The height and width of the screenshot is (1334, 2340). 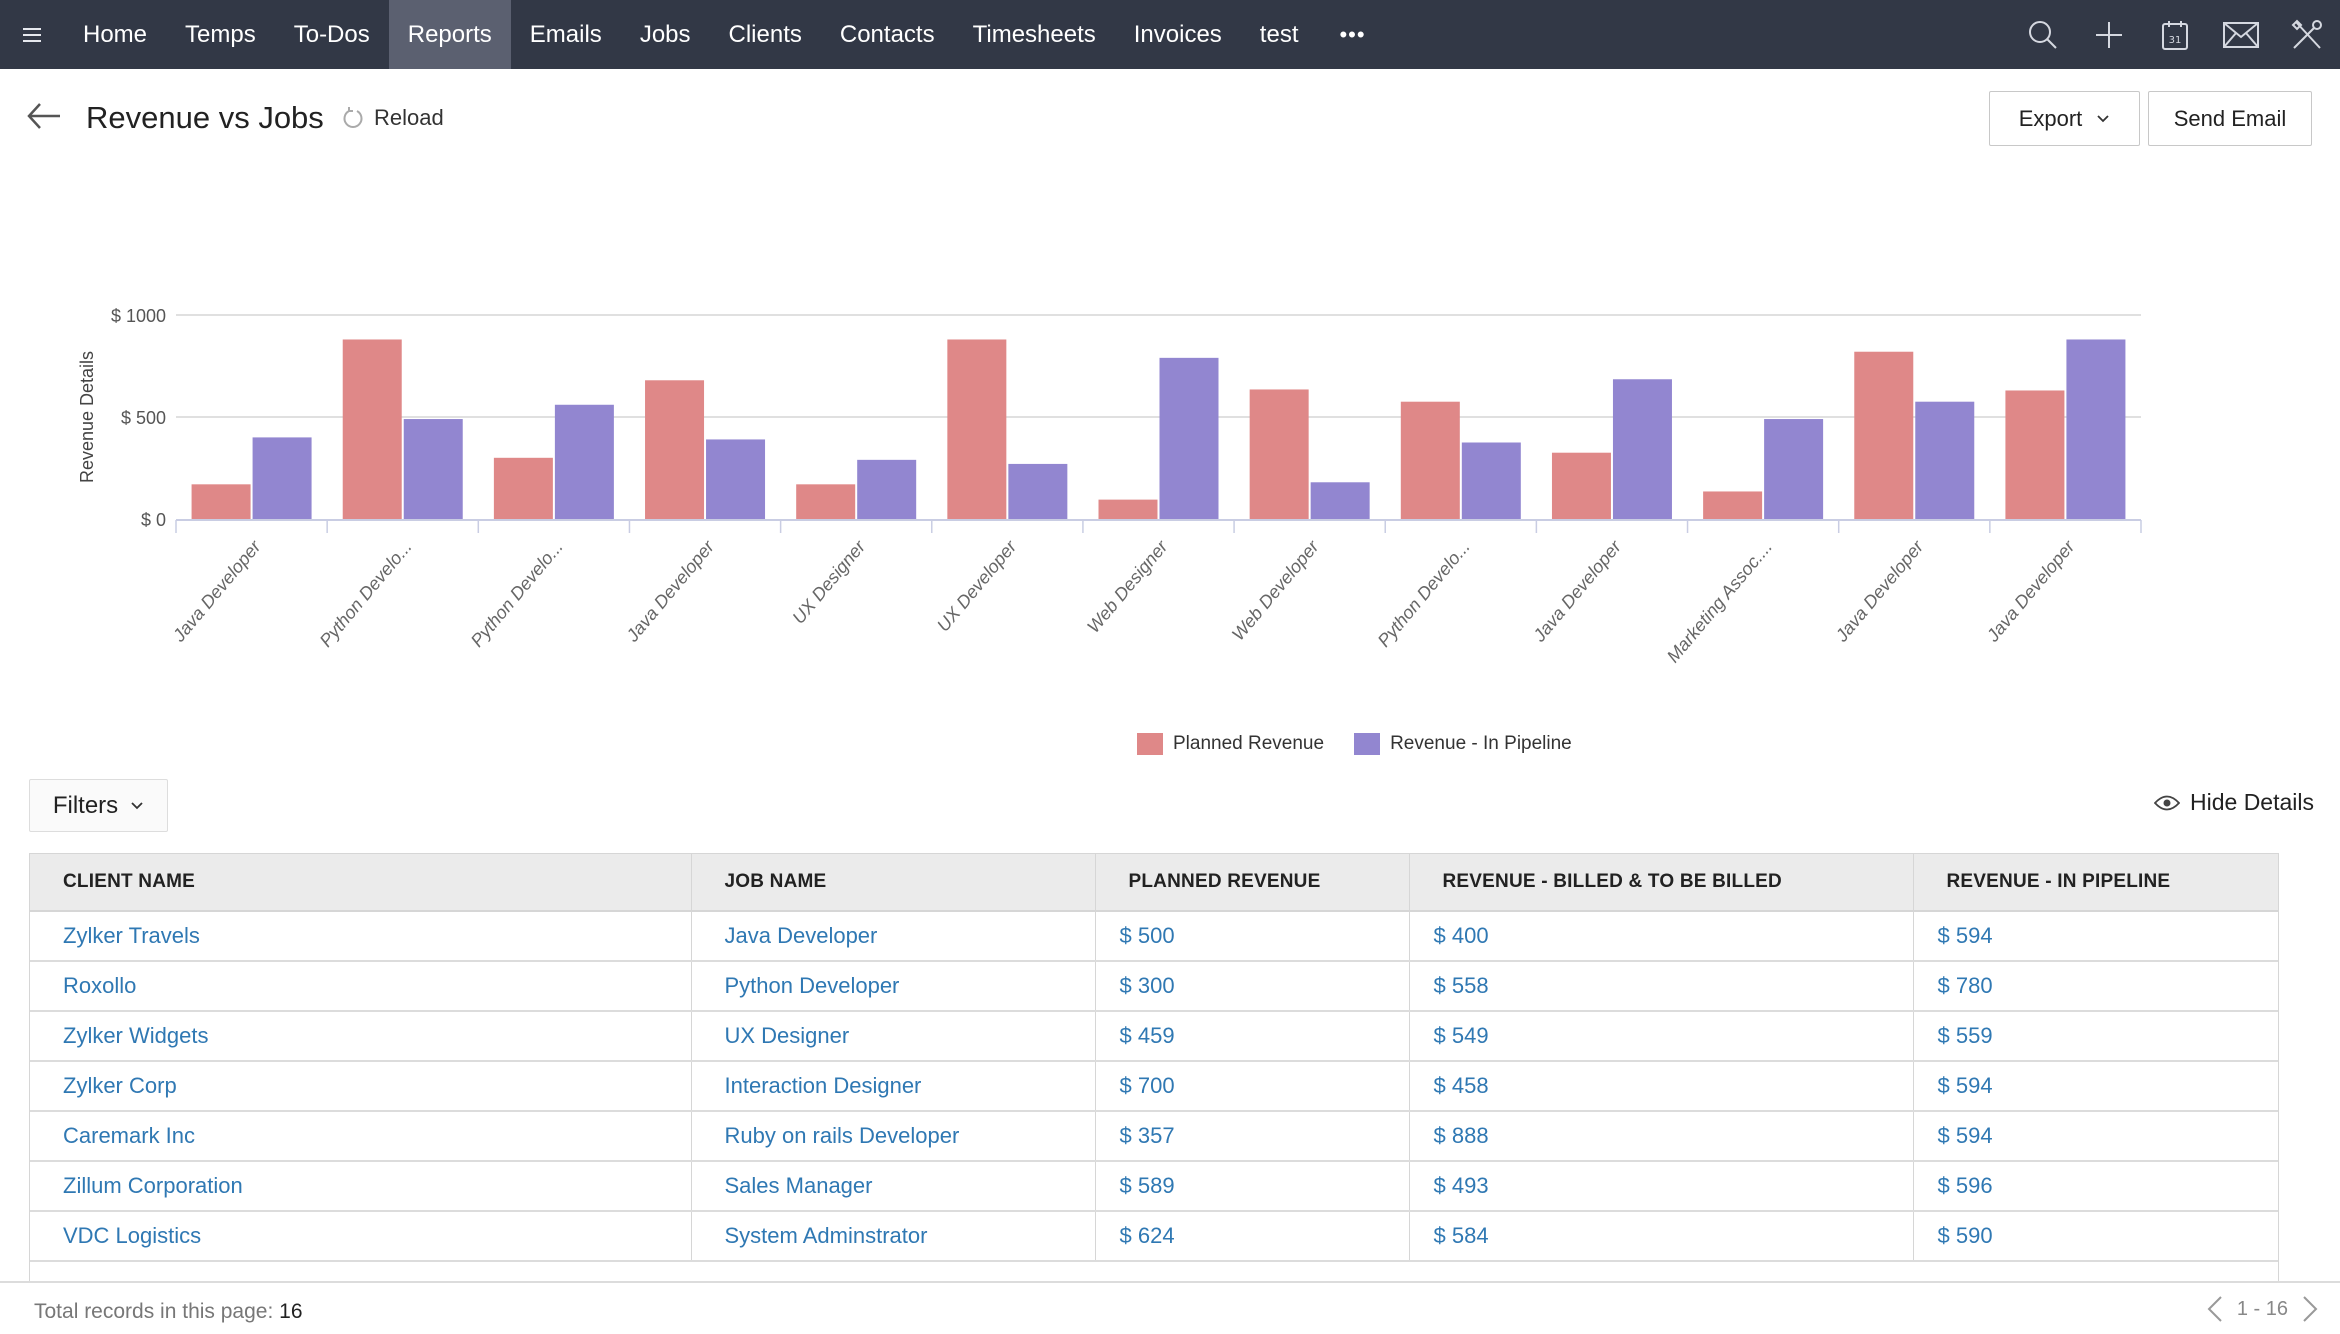 I want to click on legend-item: Revenue - In Pipeline, so click(x=1463, y=744).